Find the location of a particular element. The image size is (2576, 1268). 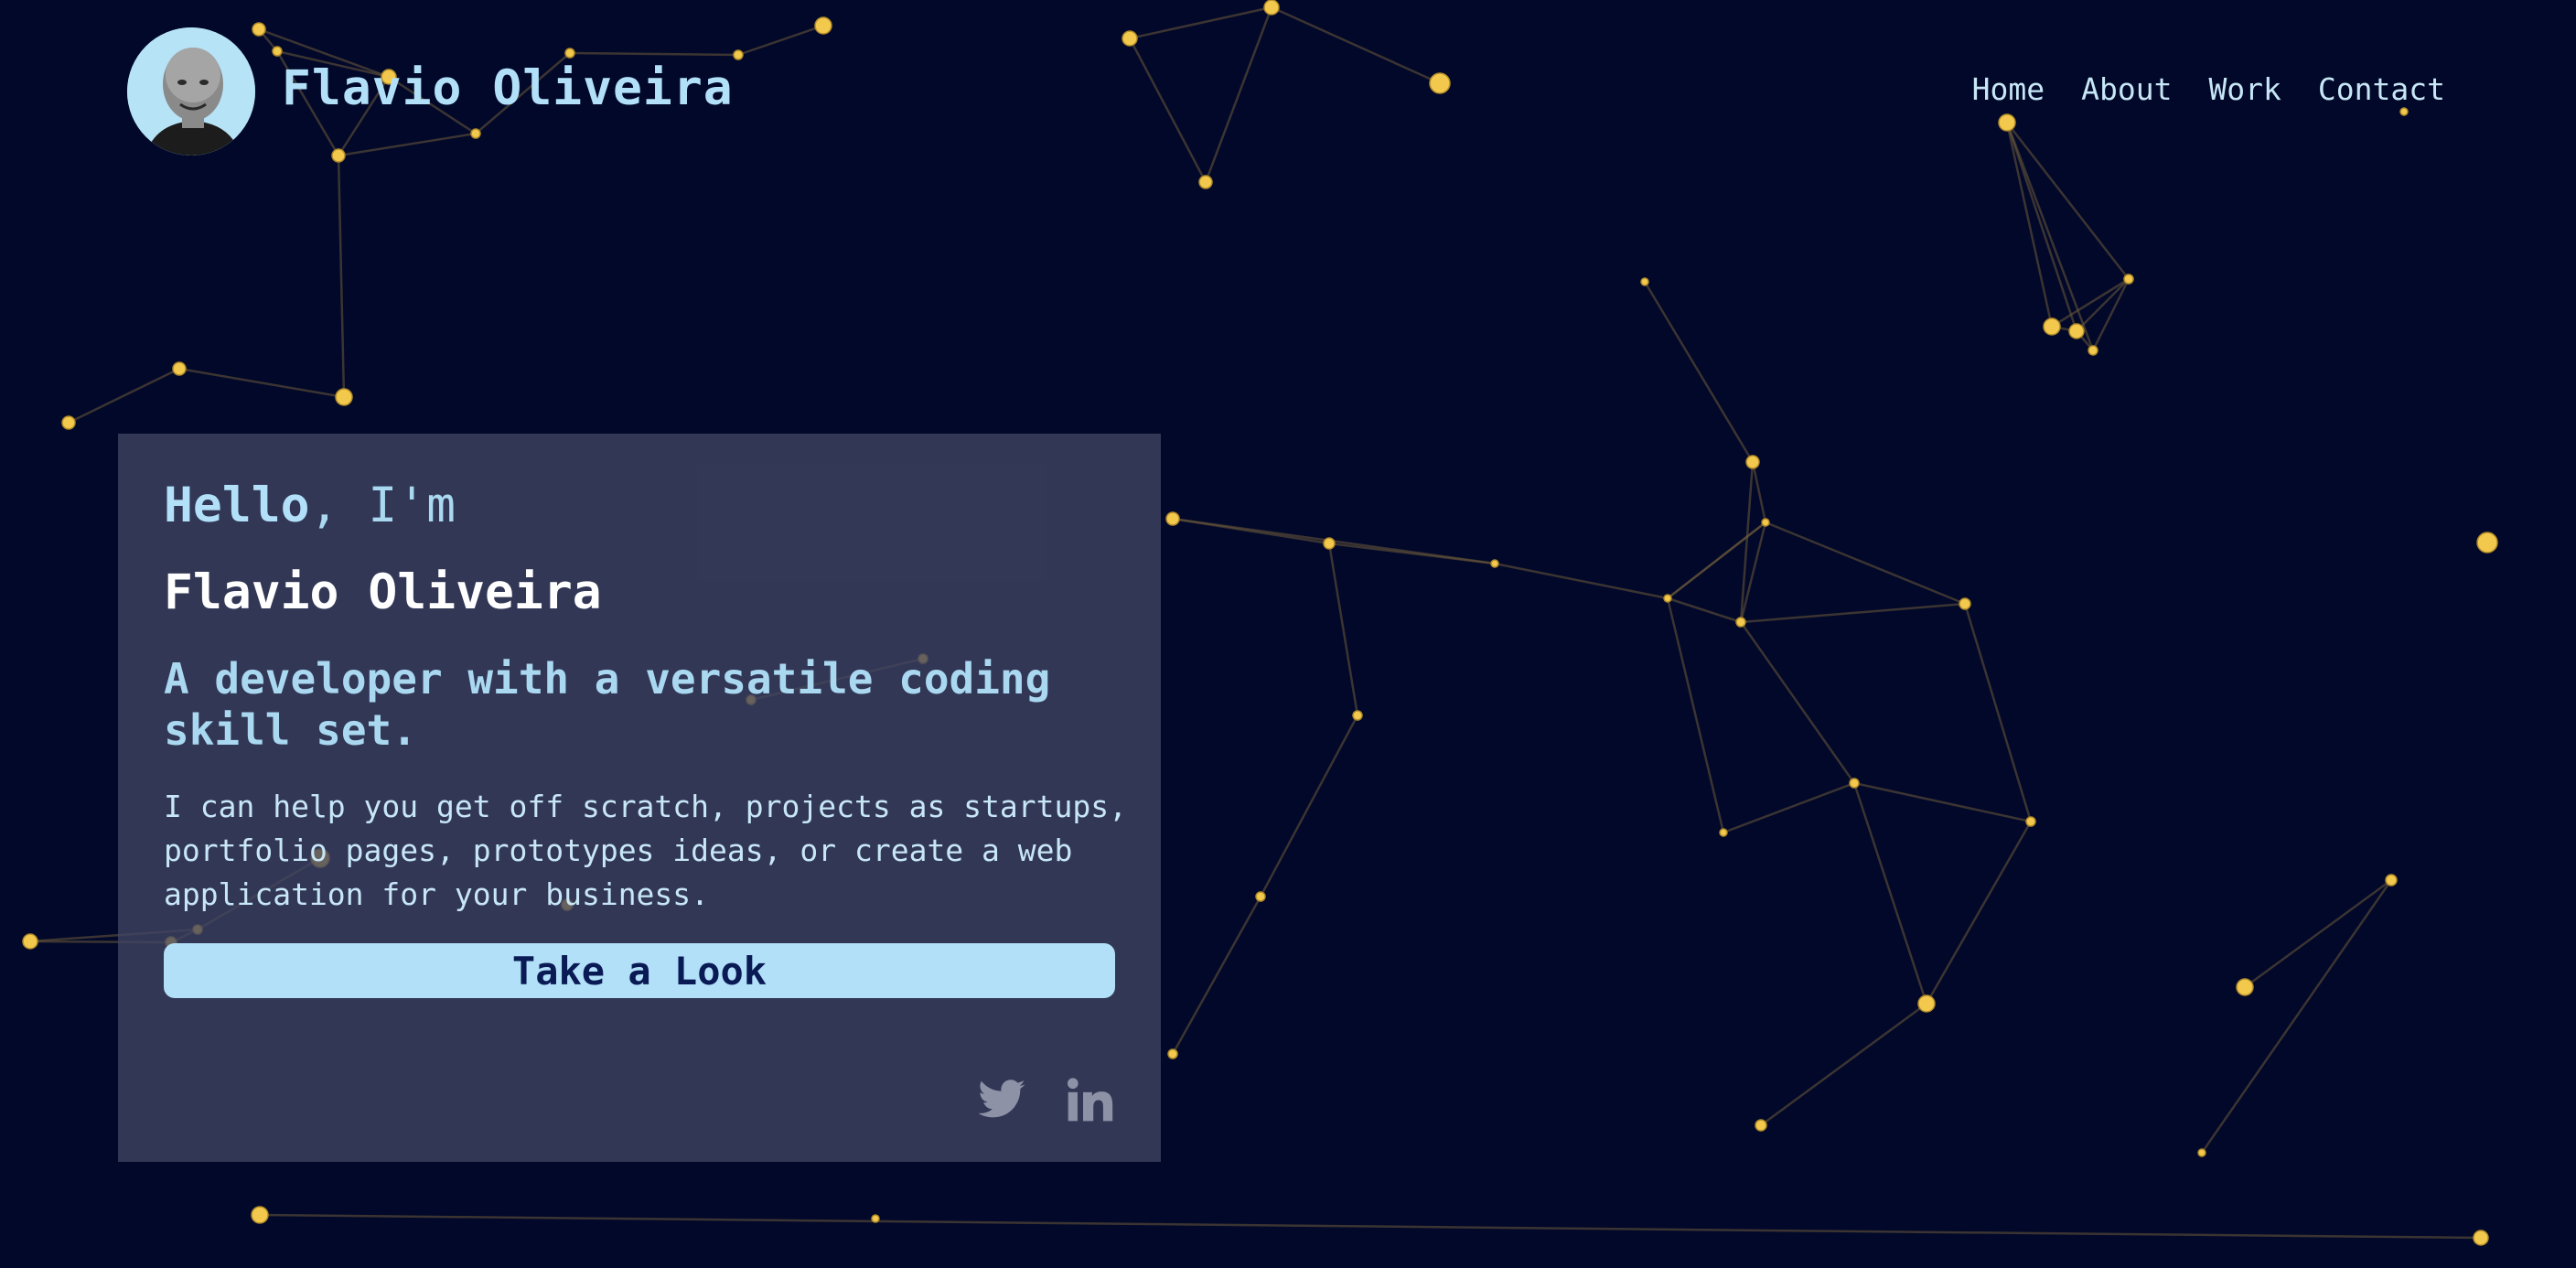

nav-work: Work is located at coordinates (2245, 89).